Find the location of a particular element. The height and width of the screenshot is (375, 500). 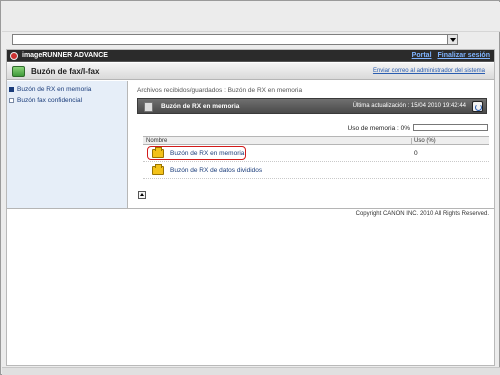

refresh-button is located at coordinates (477, 106).